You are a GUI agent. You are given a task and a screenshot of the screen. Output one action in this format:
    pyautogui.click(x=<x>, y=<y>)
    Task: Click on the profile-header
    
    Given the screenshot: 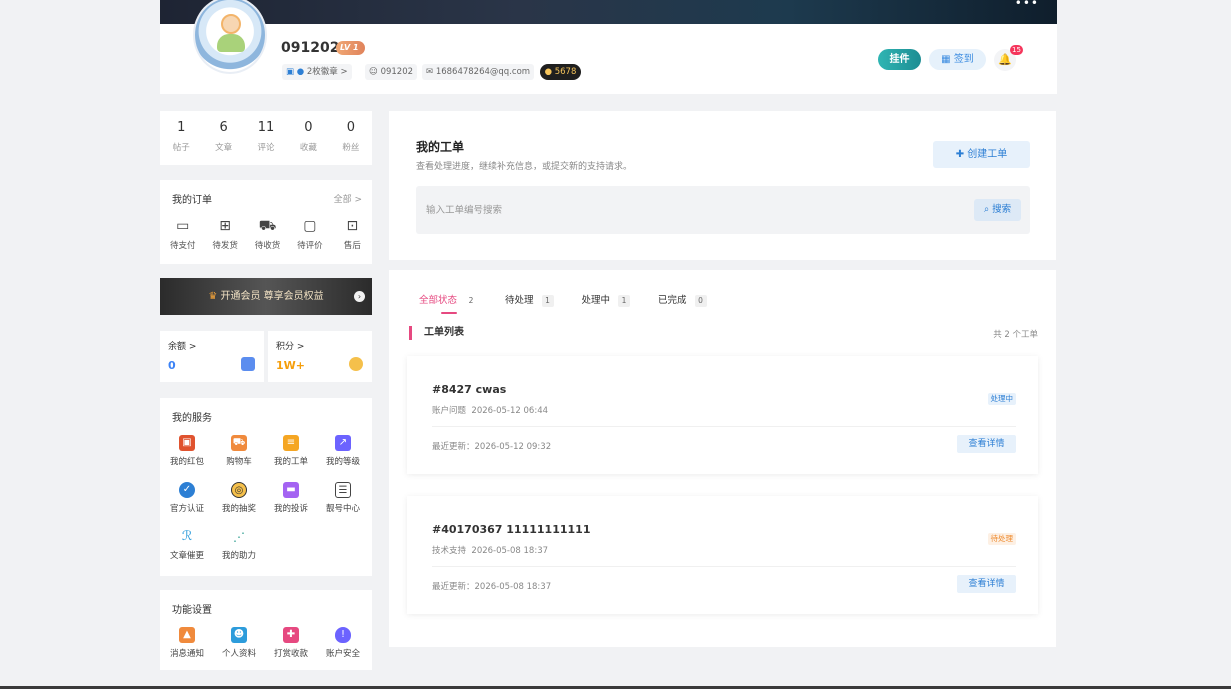 What is the action you would take?
    pyautogui.click(x=608, y=59)
    